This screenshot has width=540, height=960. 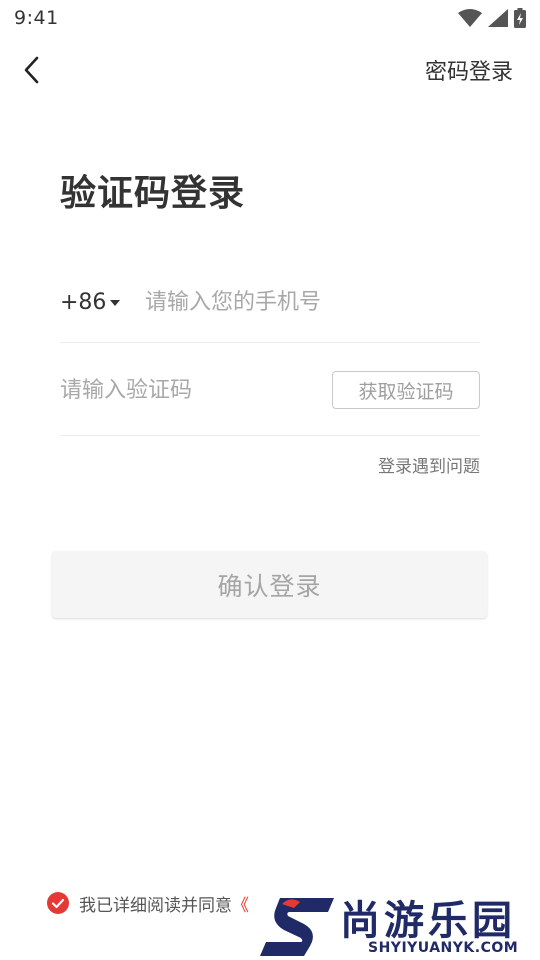 I want to click on cell-signal-icon, so click(x=498, y=18).